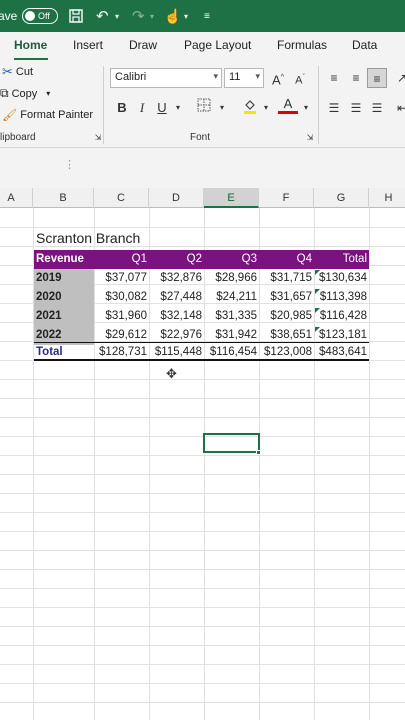  I want to click on font-name-select: Calibri ▾, so click(166, 78).